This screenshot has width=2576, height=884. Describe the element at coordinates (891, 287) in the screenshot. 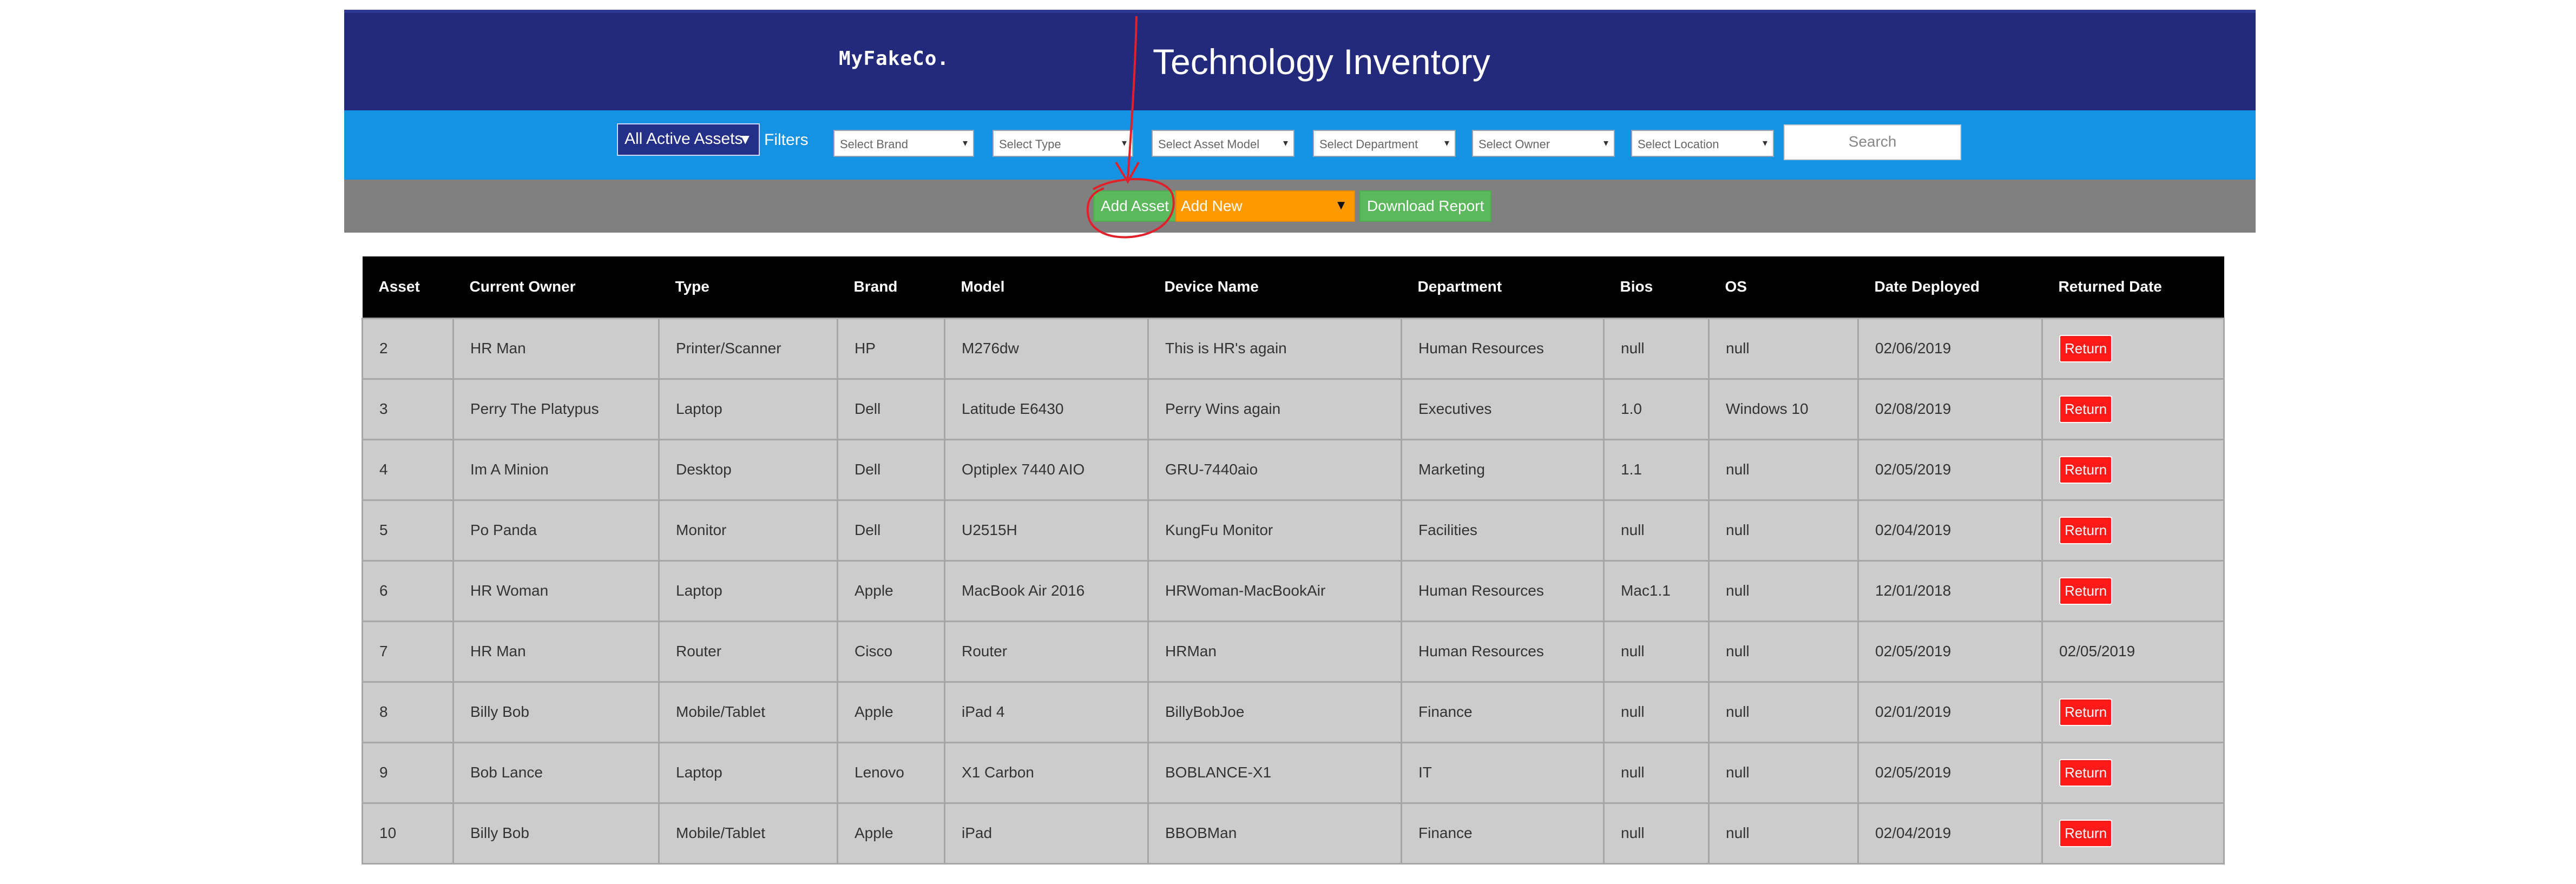

I see `column-header: Brand` at that location.